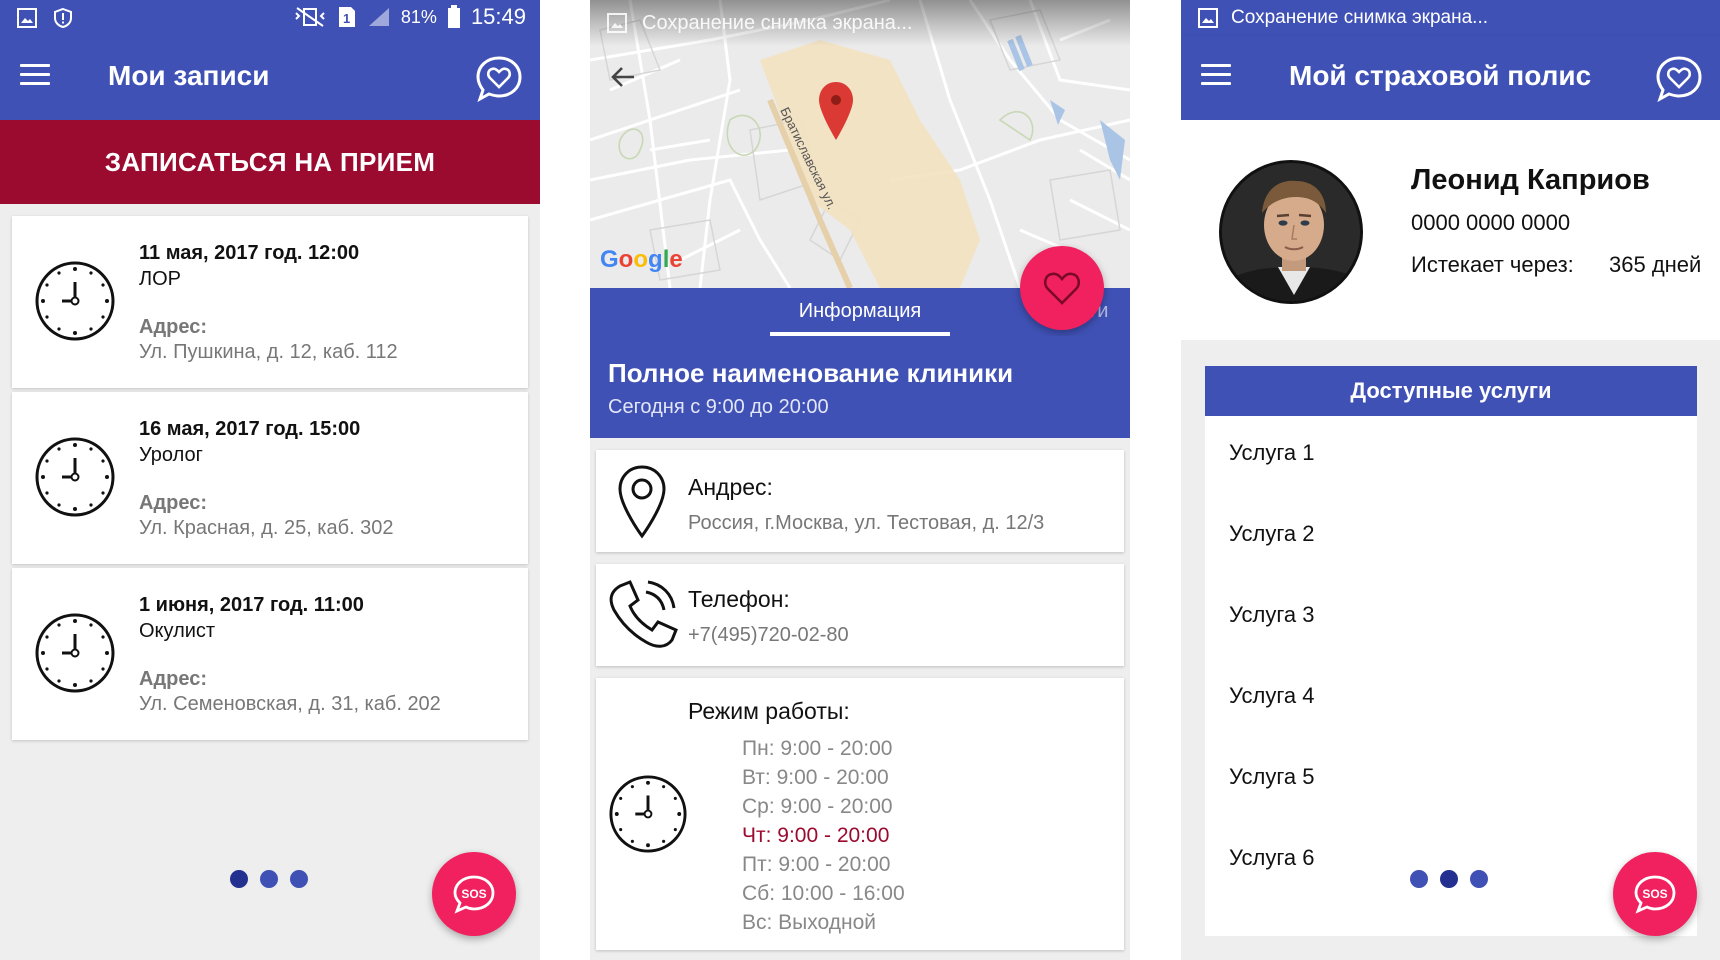  Describe the element at coordinates (310, 17) in the screenshot. I see `vibrate-icon` at that location.